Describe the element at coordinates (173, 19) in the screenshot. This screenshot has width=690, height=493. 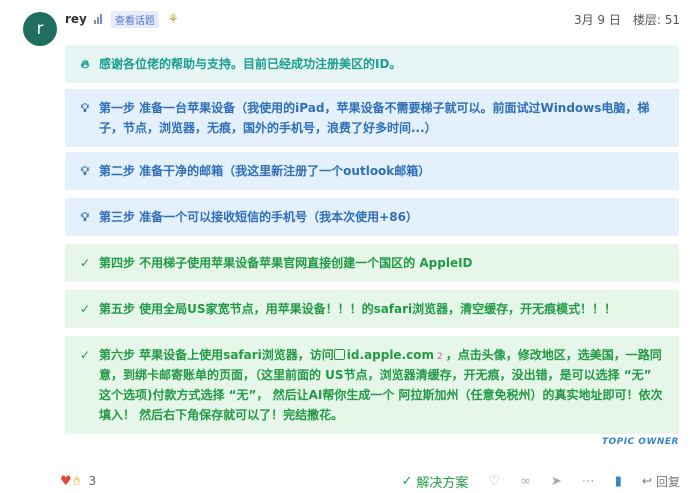
I see `sprout-icon: ⚘` at that location.